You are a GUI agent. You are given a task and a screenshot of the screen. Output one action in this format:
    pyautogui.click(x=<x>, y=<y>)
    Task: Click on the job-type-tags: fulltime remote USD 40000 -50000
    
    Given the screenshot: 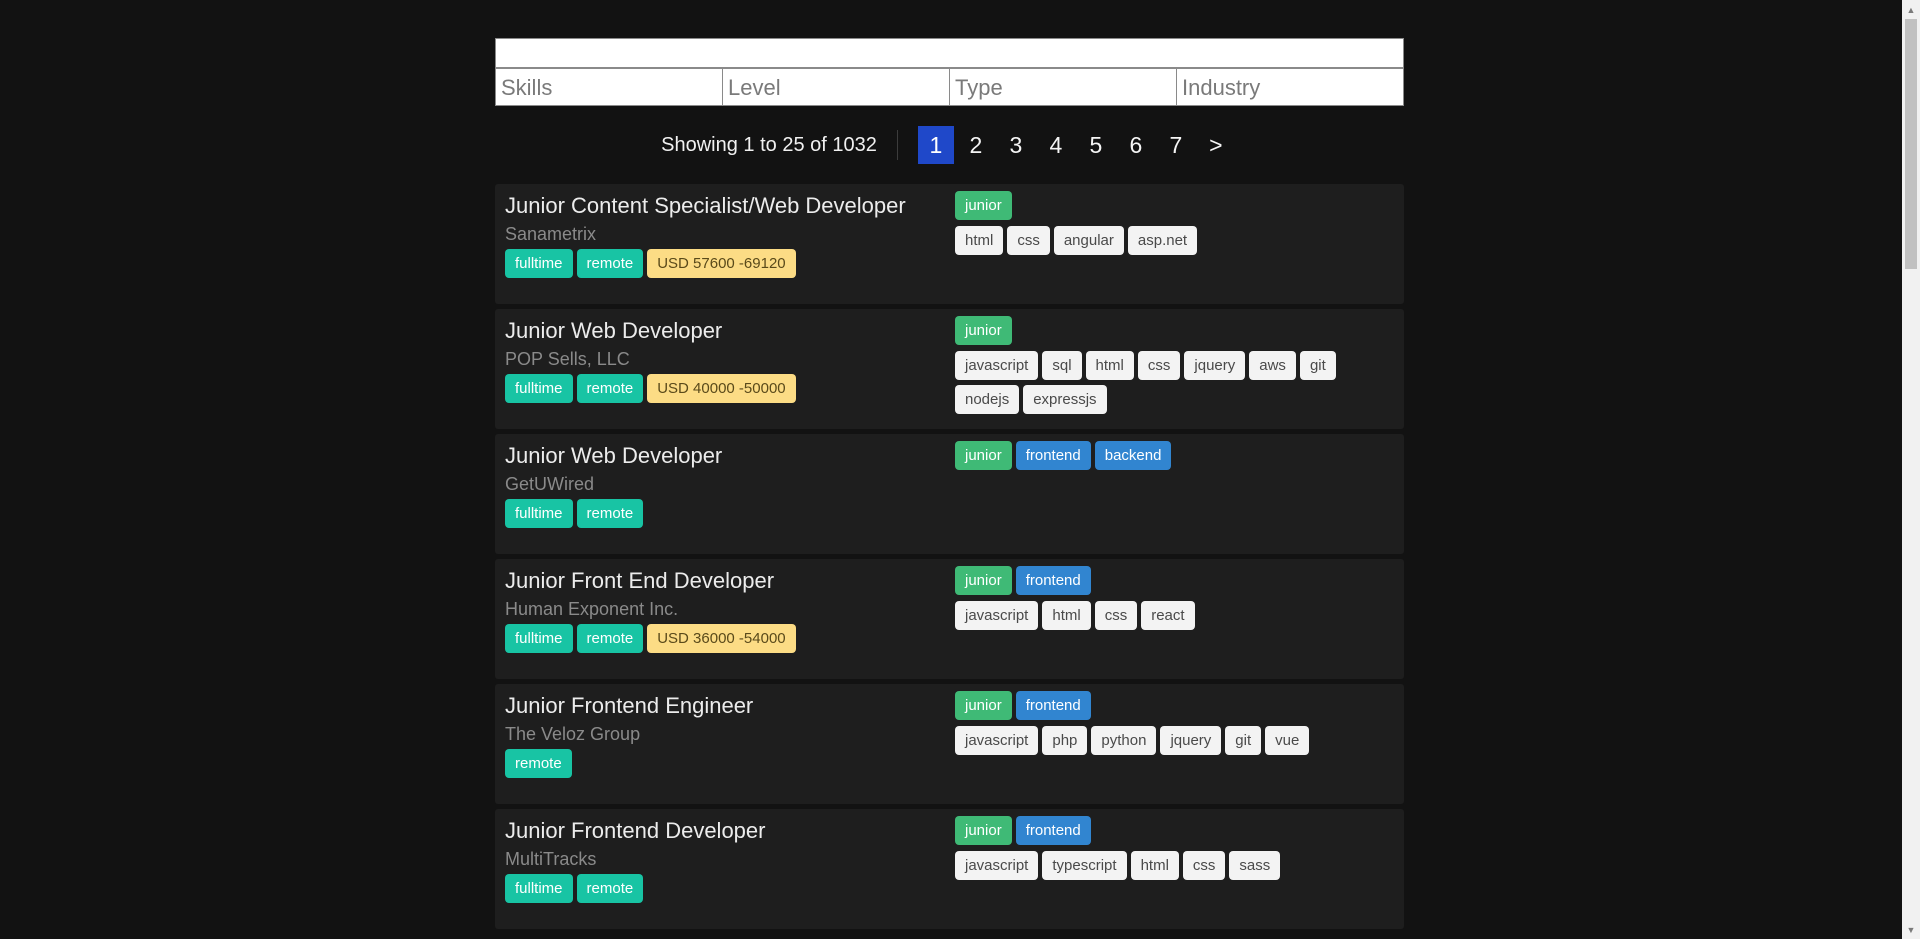 What is the action you would take?
    pyautogui.click(x=725, y=388)
    